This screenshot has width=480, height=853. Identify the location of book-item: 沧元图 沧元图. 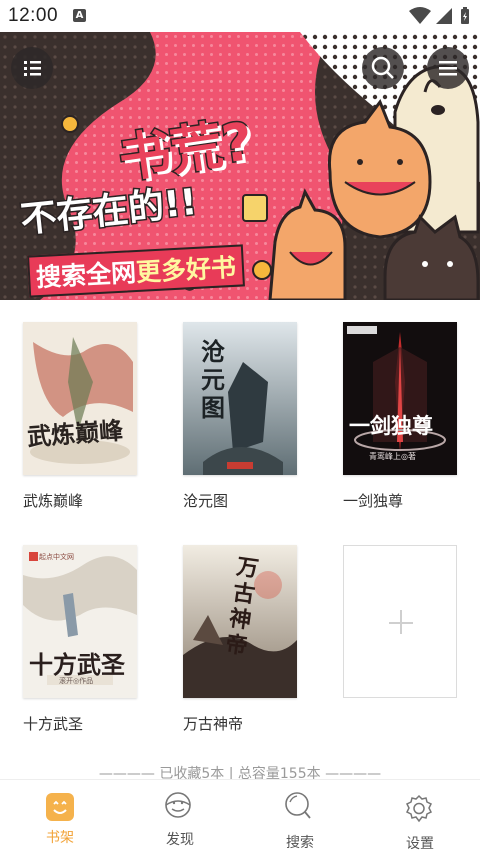
(240, 416).